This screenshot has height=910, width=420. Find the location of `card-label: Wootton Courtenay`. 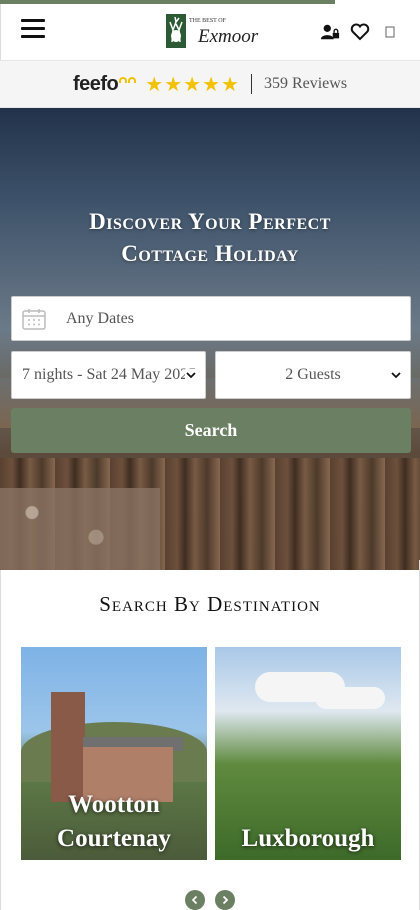

card-label: Wootton Courtenay is located at coordinates (114, 822).